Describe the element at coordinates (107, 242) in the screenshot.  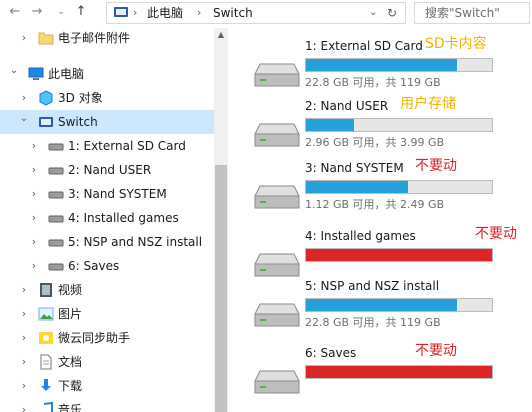
I see `tree-item: › 5: NSP and NSZ install` at that location.